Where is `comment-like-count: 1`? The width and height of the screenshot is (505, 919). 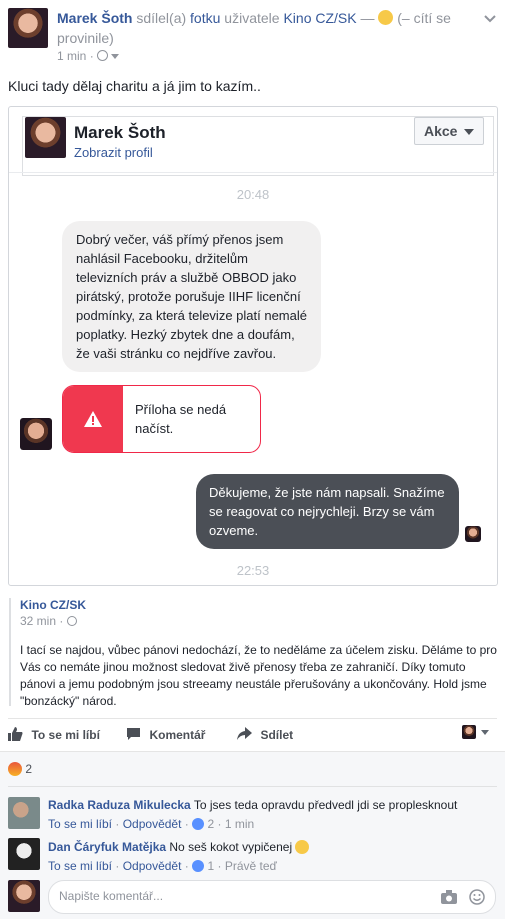
comment-like-count: 1 is located at coordinates (210, 866).